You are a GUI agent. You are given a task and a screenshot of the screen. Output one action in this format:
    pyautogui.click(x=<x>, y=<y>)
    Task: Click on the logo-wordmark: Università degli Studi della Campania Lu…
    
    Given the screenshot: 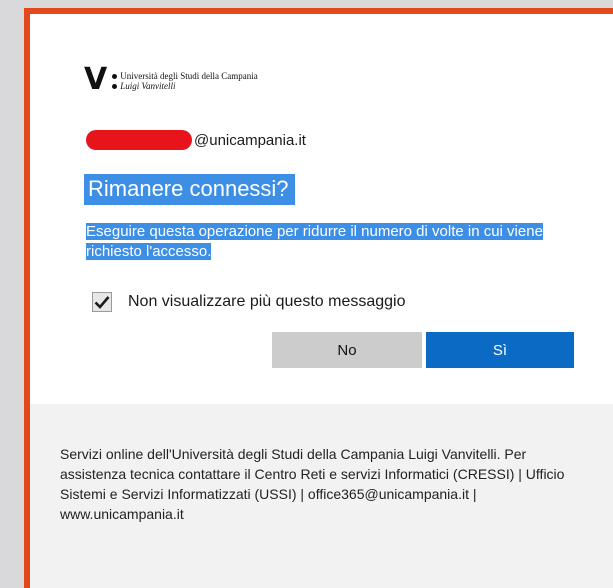 What is the action you would take?
    pyautogui.click(x=185, y=81)
    